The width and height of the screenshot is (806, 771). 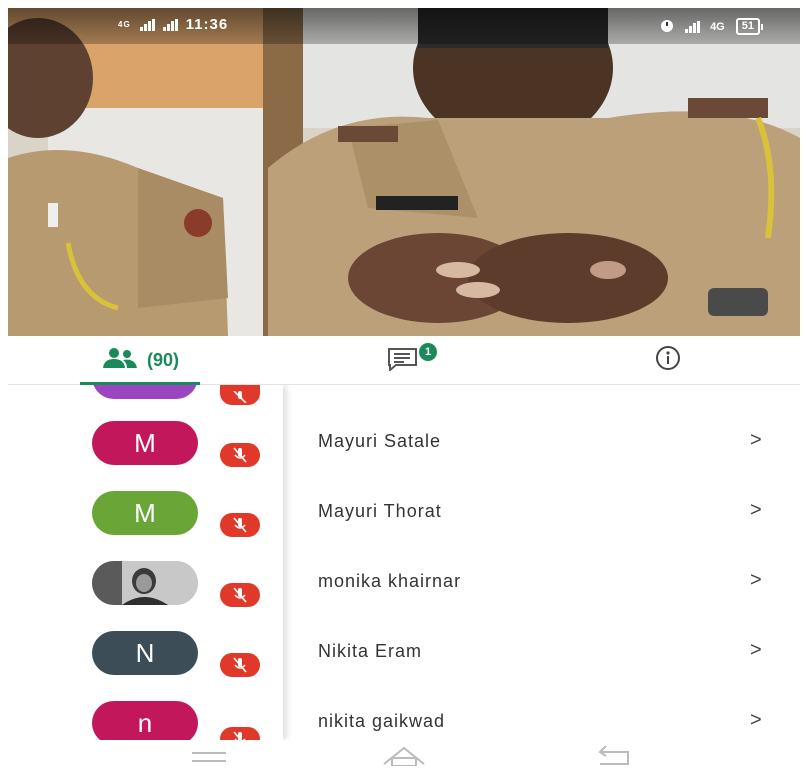 I want to click on tab-info, so click(x=668, y=360).